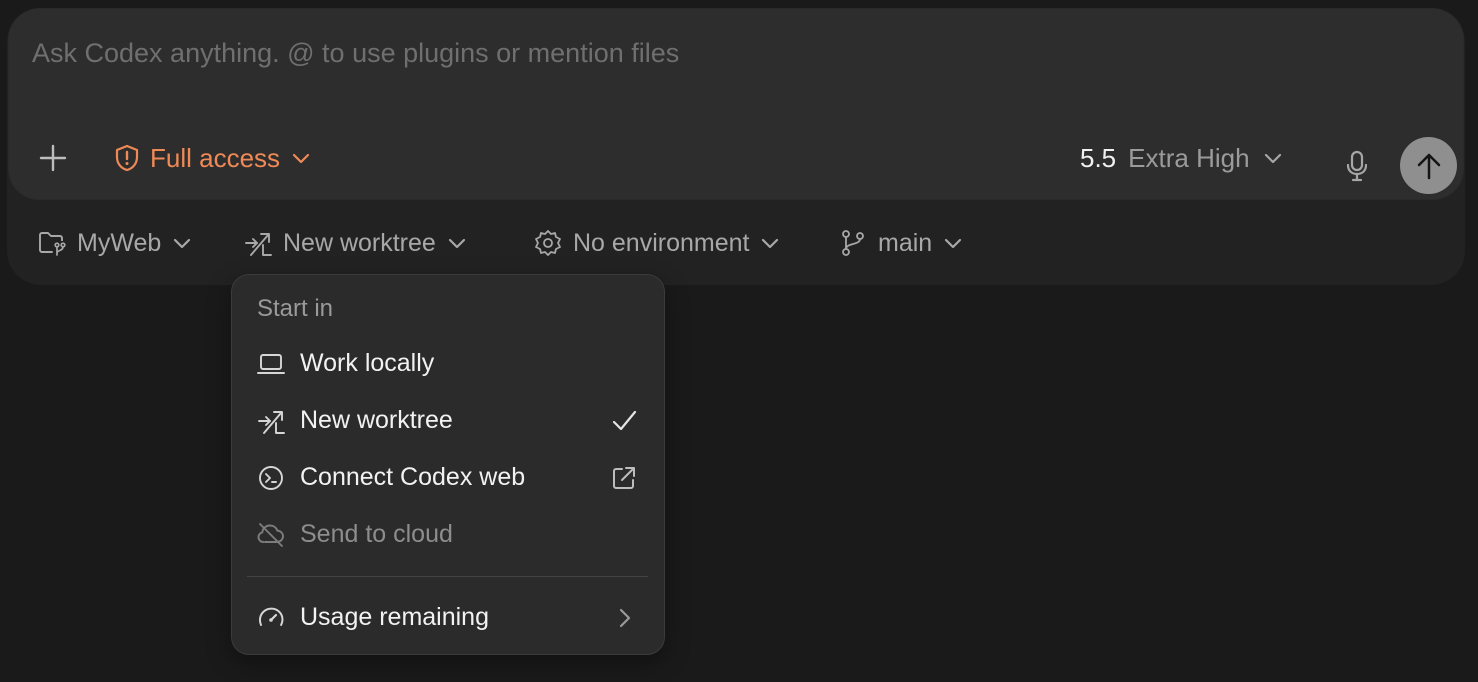 The width and height of the screenshot is (1478, 682). I want to click on menu-item-label: New worktree, so click(376, 420).